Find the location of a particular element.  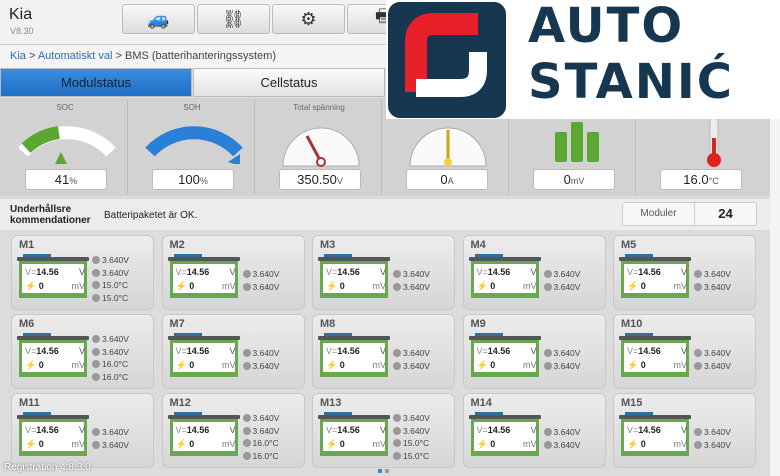

module-name: M9 is located at coordinates (478, 324).